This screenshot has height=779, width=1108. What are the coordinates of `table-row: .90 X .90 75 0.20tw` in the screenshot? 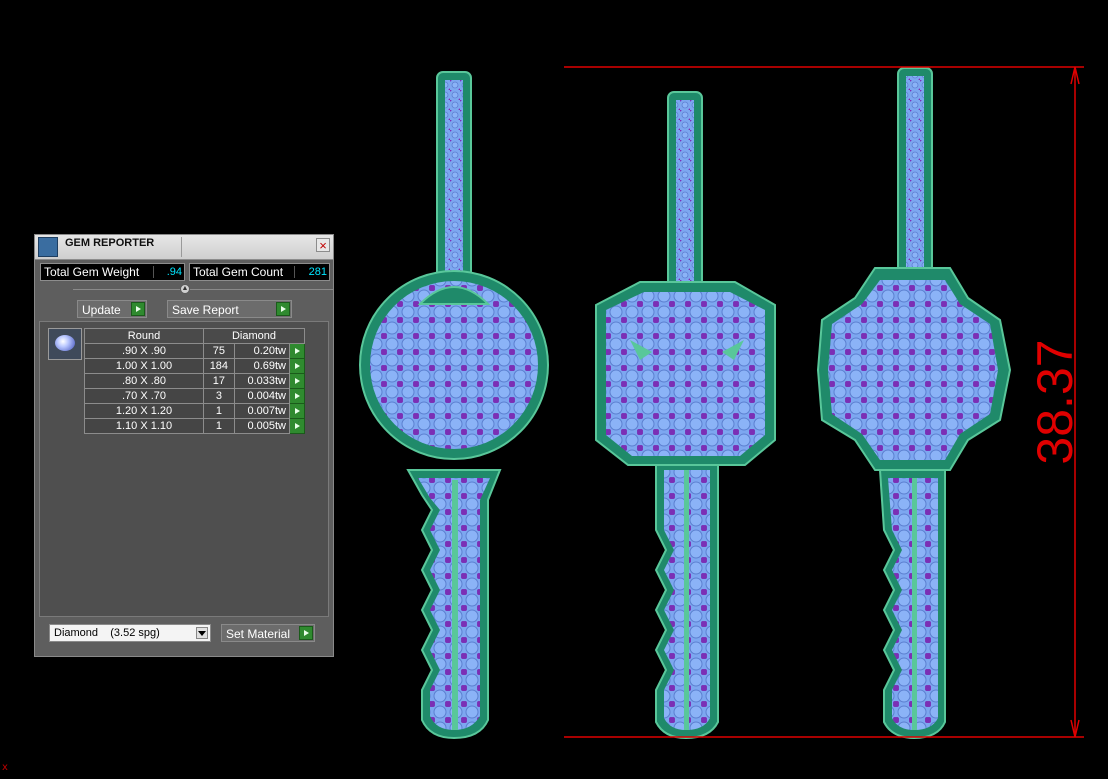 It's located at (194, 351).